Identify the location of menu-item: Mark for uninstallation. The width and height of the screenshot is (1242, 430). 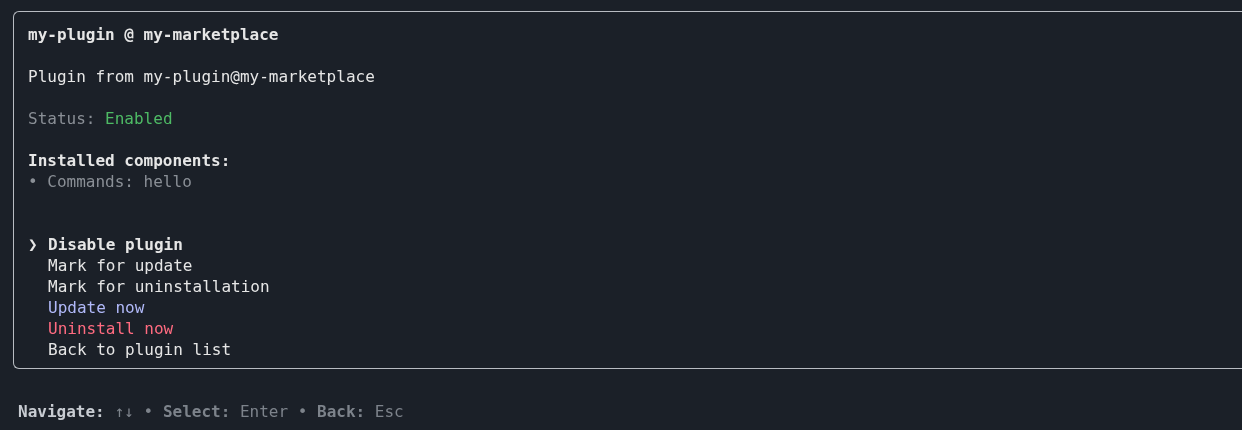
(159, 286).